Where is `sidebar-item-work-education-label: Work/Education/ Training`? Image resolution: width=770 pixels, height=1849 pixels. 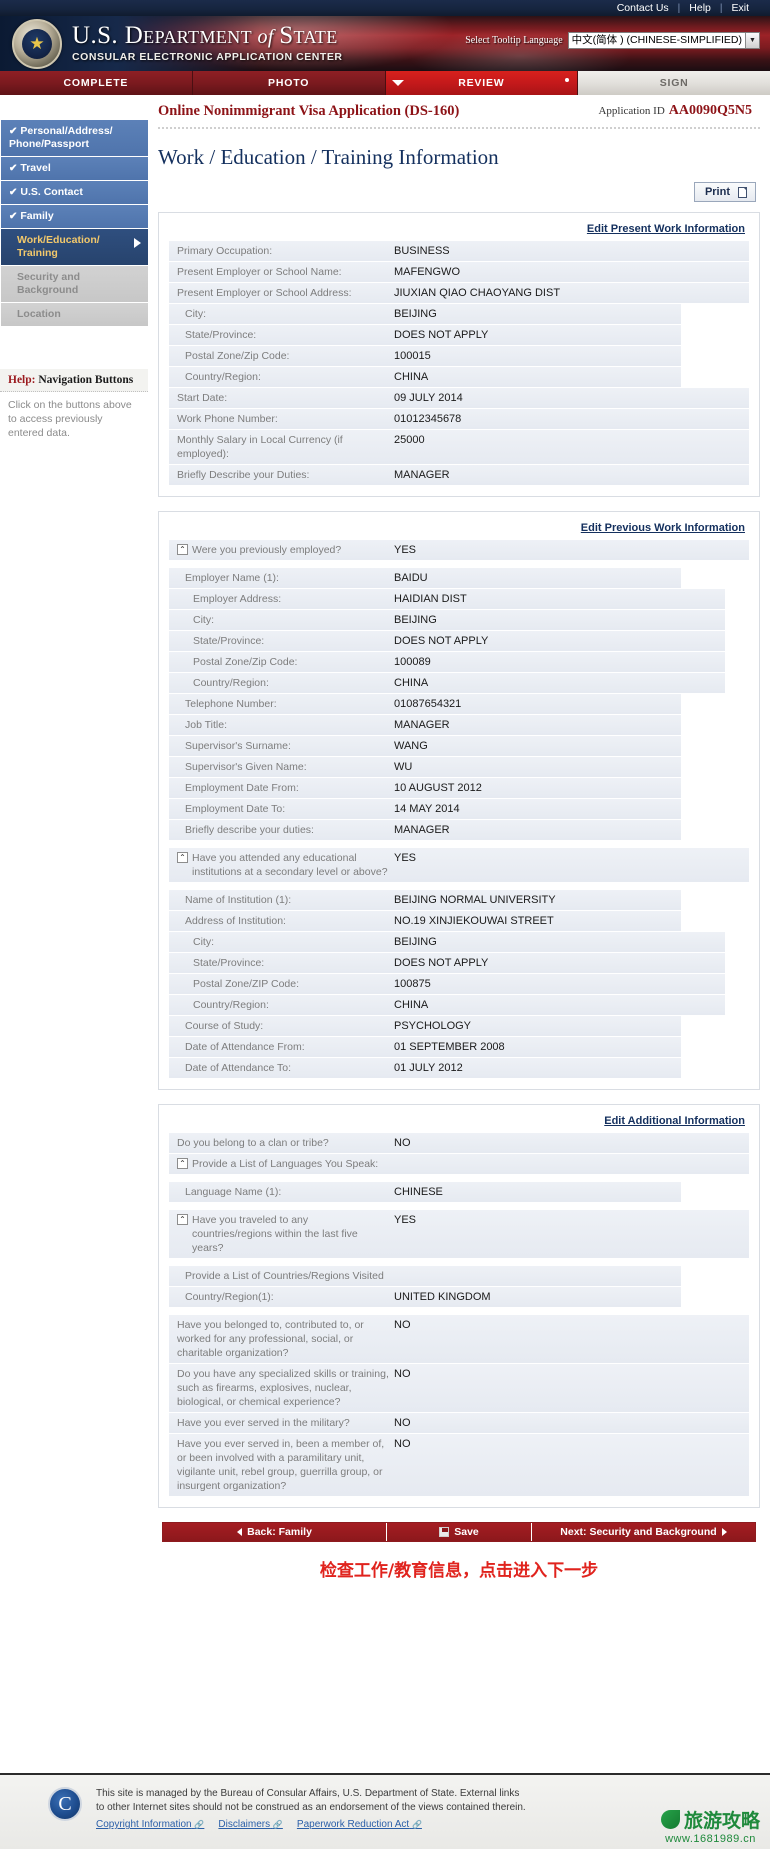
sidebar-item-work-education-label: Work/Education/ Training is located at coordinates (58, 246).